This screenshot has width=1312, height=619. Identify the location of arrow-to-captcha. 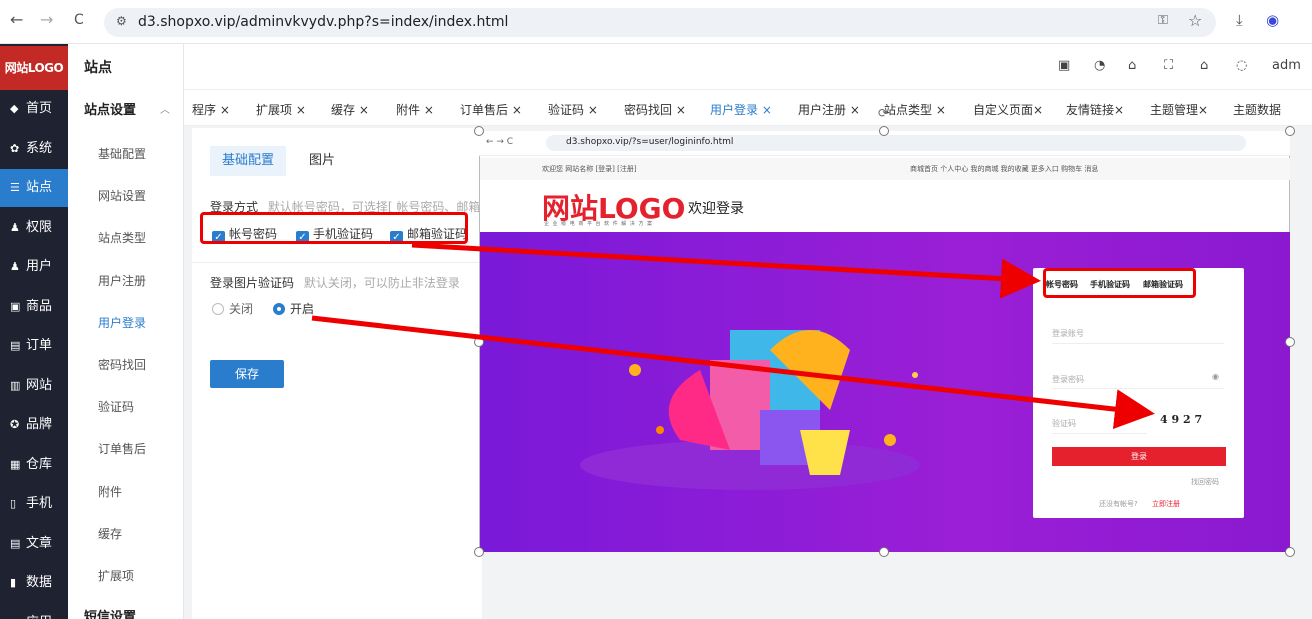
(733, 372).